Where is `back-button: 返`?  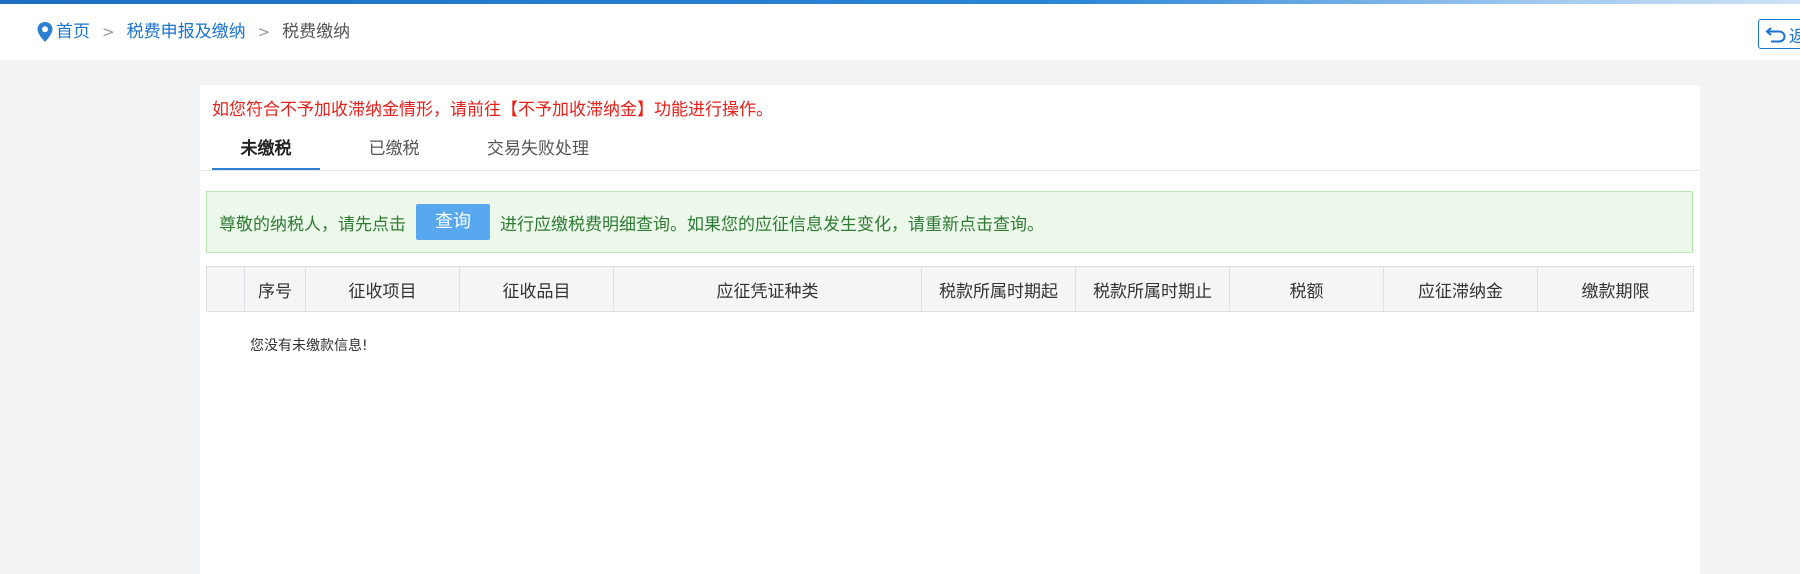
back-button: 返 is located at coordinates (1779, 34).